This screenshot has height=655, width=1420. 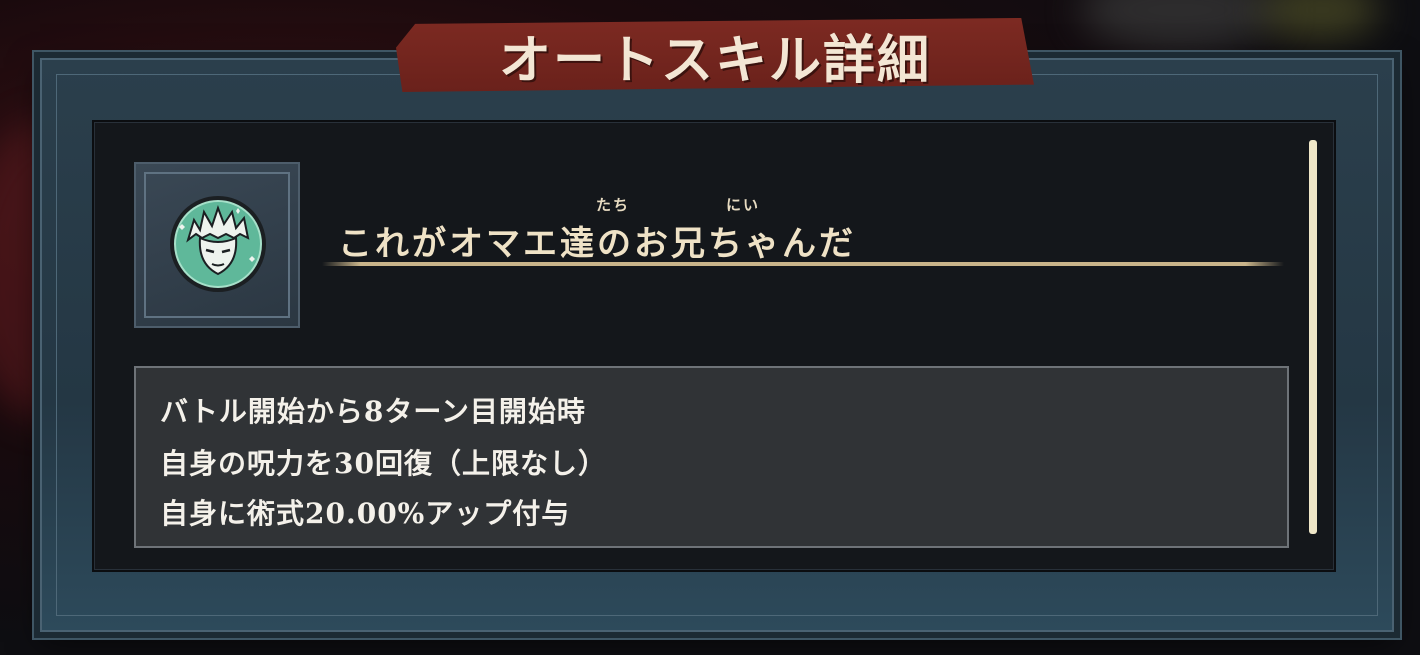 I want to click on dialog-title: オートスキル詳細, so click(x=714, y=60).